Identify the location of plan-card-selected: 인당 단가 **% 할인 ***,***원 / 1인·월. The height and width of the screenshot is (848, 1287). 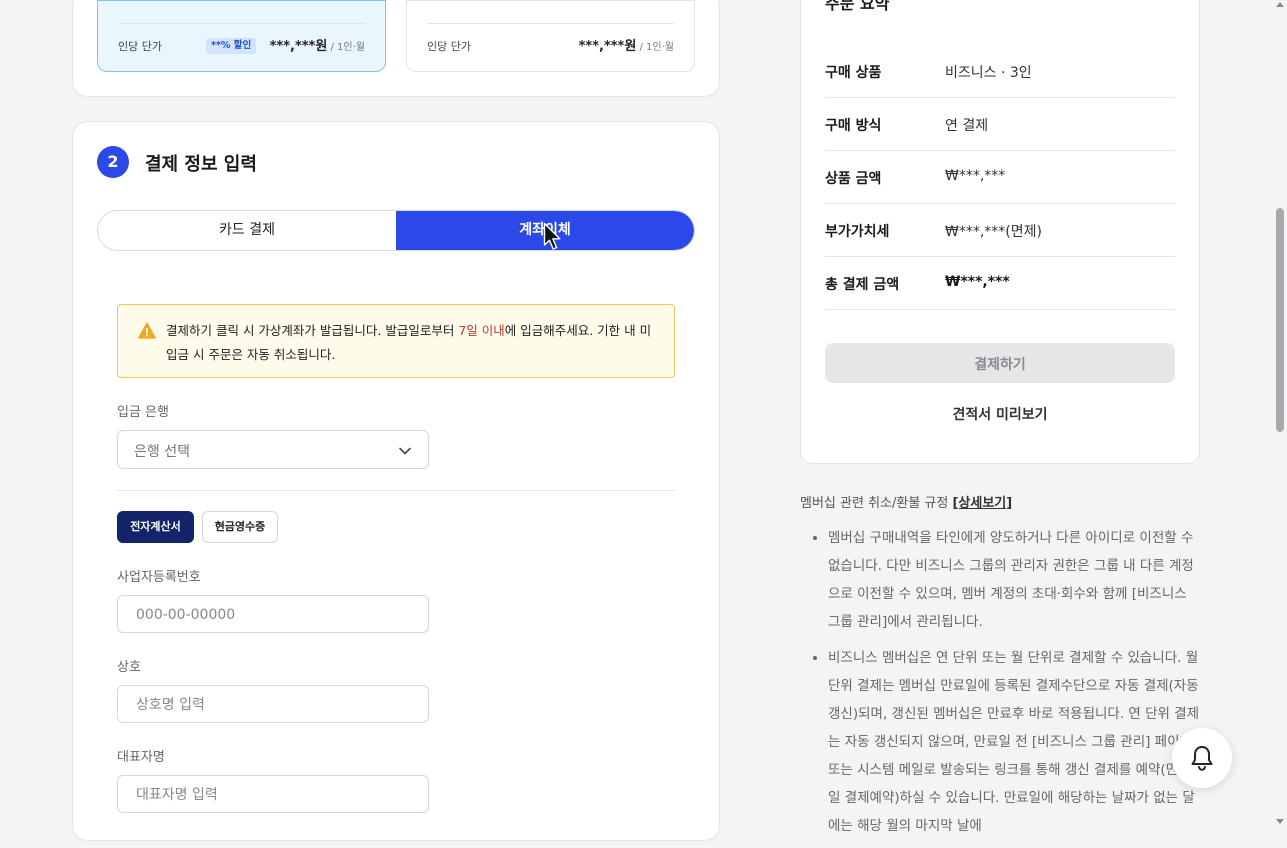
(241, 36).